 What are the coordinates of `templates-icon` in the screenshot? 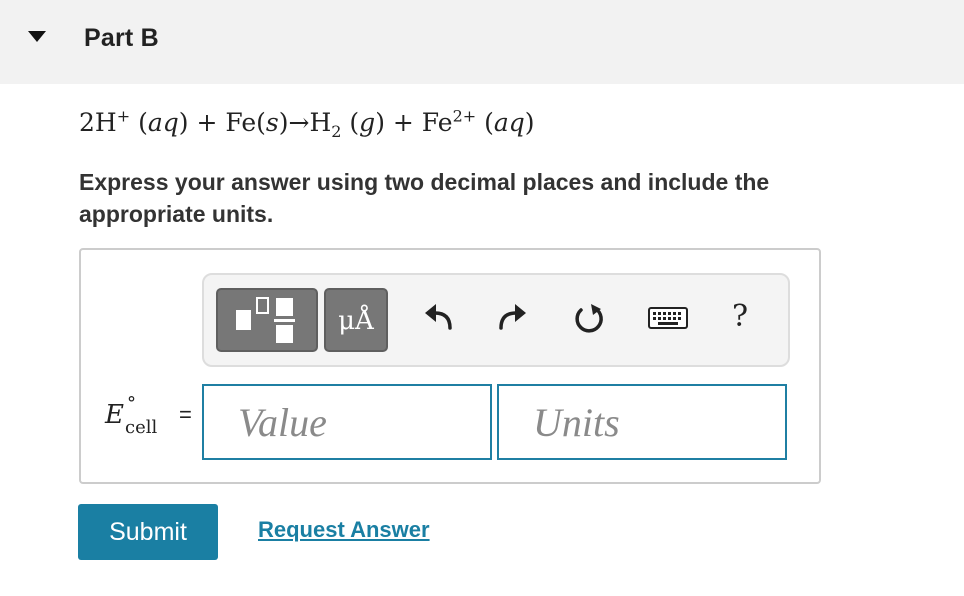 It's located at (265, 320).